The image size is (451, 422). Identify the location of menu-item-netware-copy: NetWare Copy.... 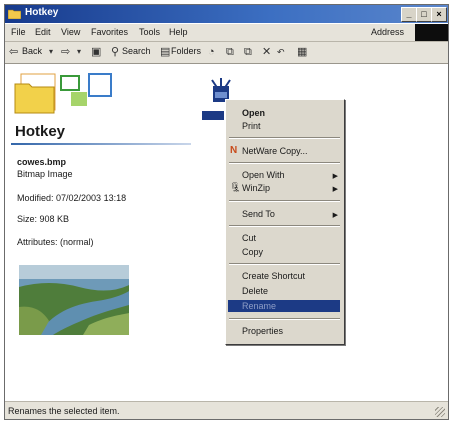
(275, 151).